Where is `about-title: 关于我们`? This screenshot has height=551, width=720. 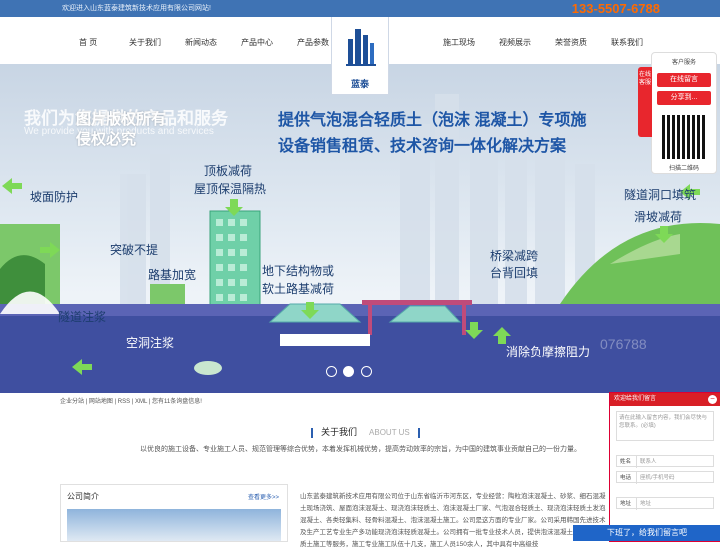
about-title: 关于我们 is located at coordinates (339, 432).